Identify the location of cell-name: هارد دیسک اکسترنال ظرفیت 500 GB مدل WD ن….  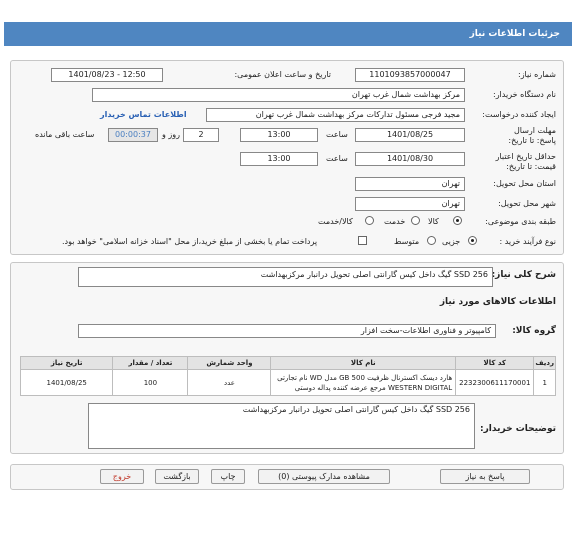
(363, 382).